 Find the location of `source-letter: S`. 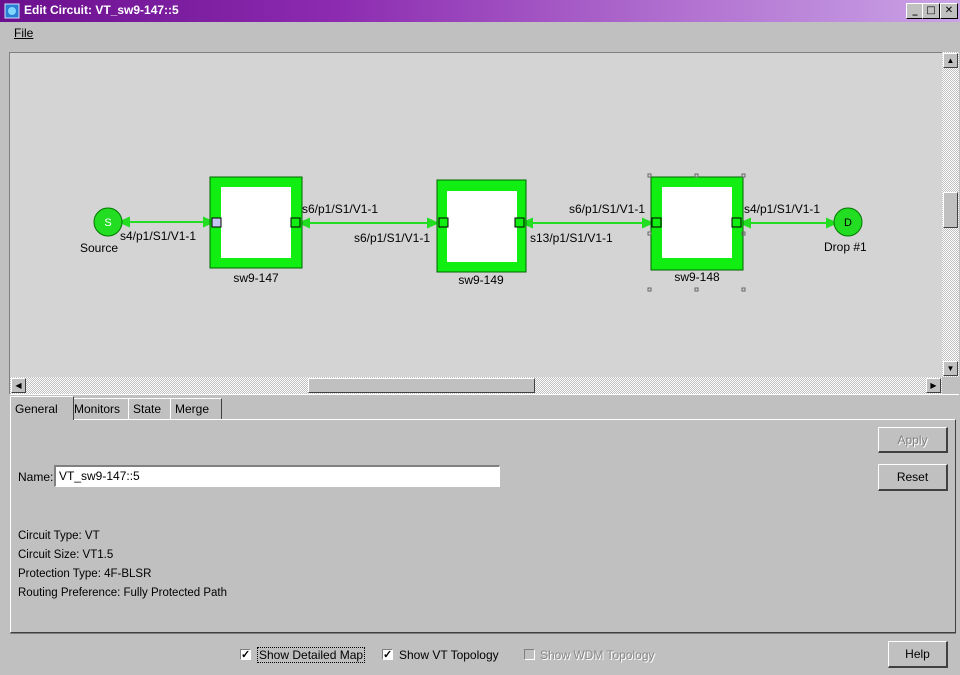

source-letter: S is located at coordinates (107, 223).